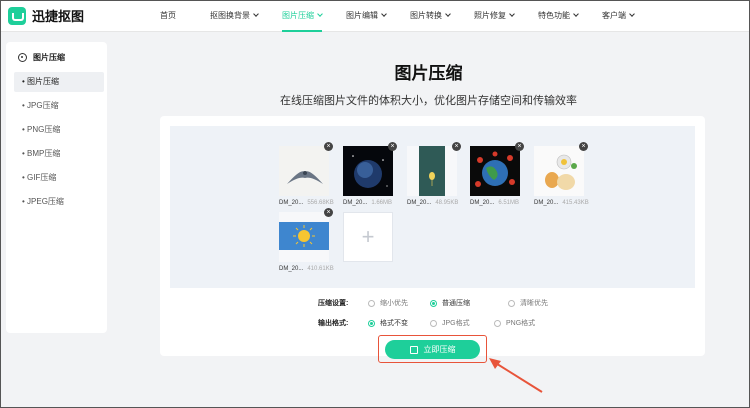  What do you see at coordinates (614, 15) in the screenshot?
I see `nav-item-label: 客户端` at bounding box center [614, 15].